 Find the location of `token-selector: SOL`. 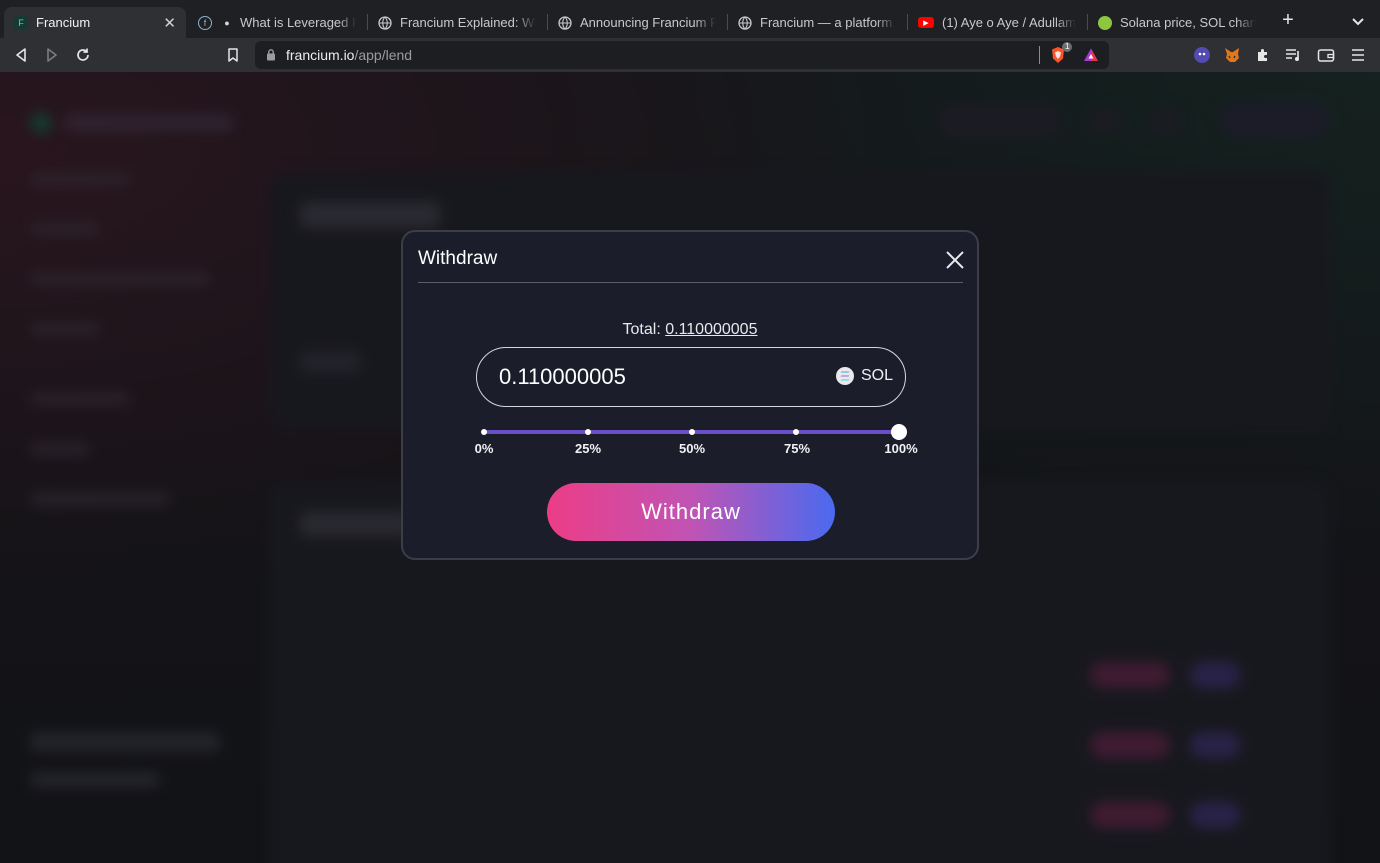

token-selector: SOL is located at coordinates (864, 376).